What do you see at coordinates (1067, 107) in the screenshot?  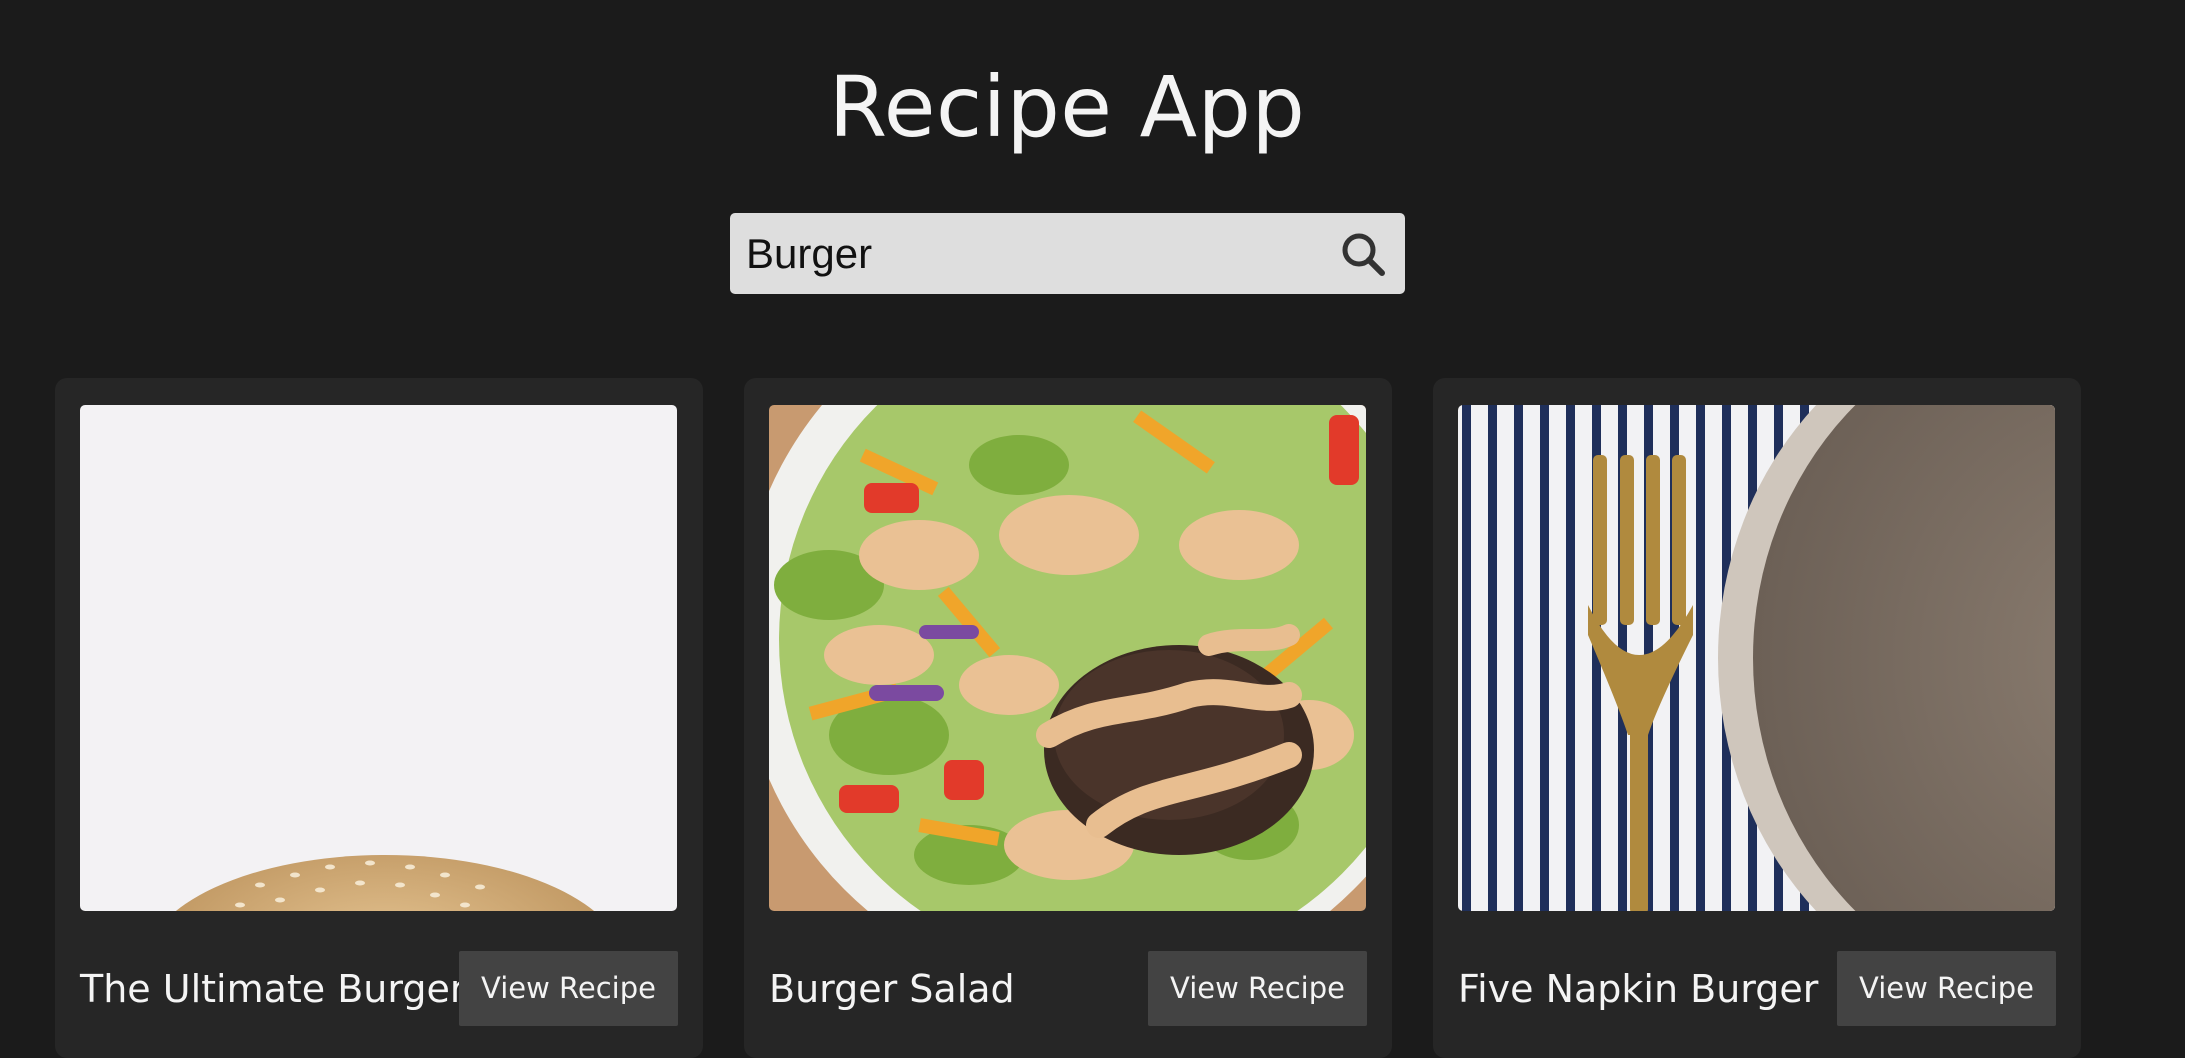 I see `app-title: Recipe App` at bounding box center [1067, 107].